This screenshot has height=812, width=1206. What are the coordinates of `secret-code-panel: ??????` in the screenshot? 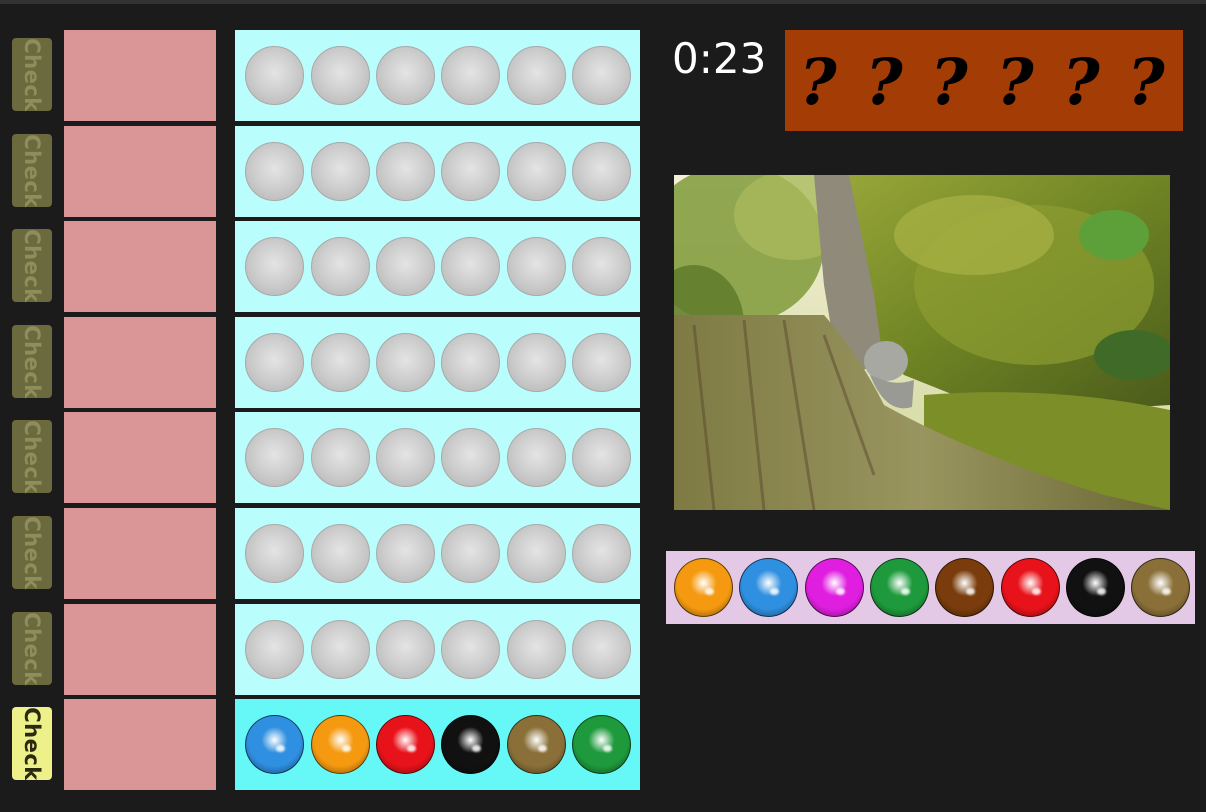 It's located at (984, 80).